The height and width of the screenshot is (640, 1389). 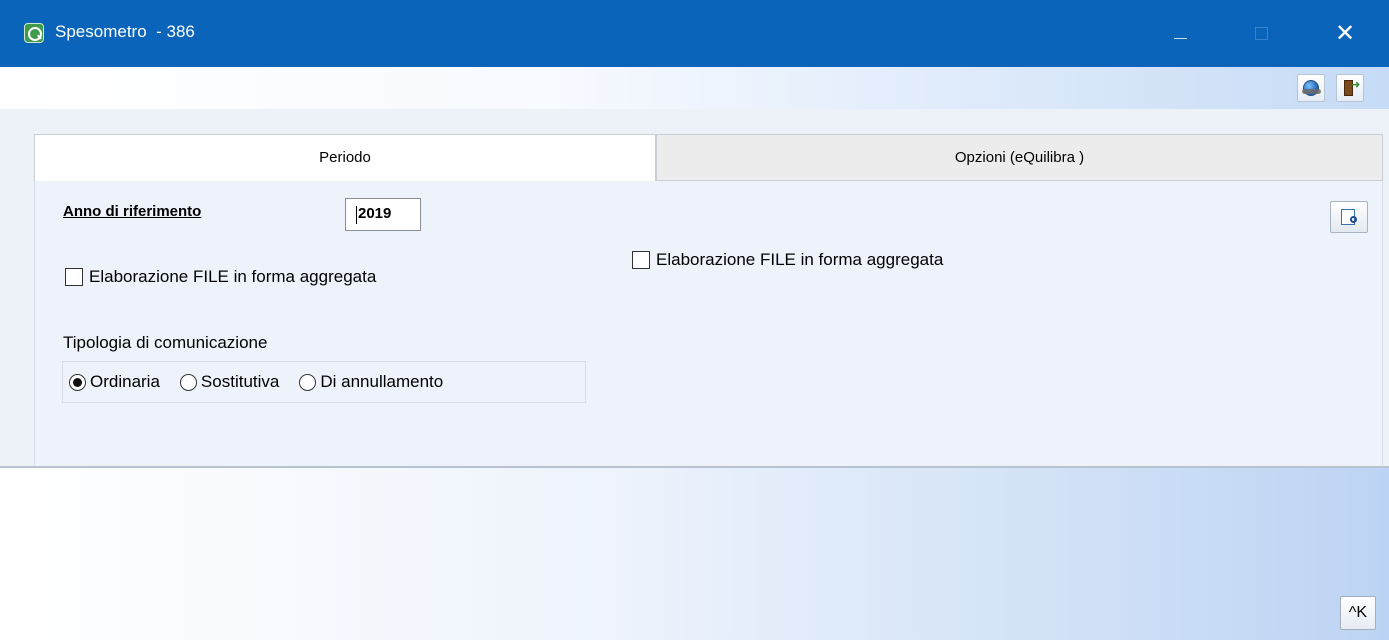 I want to click on title-bar: Spesometro - 386 ✕, so click(x=694, y=33).